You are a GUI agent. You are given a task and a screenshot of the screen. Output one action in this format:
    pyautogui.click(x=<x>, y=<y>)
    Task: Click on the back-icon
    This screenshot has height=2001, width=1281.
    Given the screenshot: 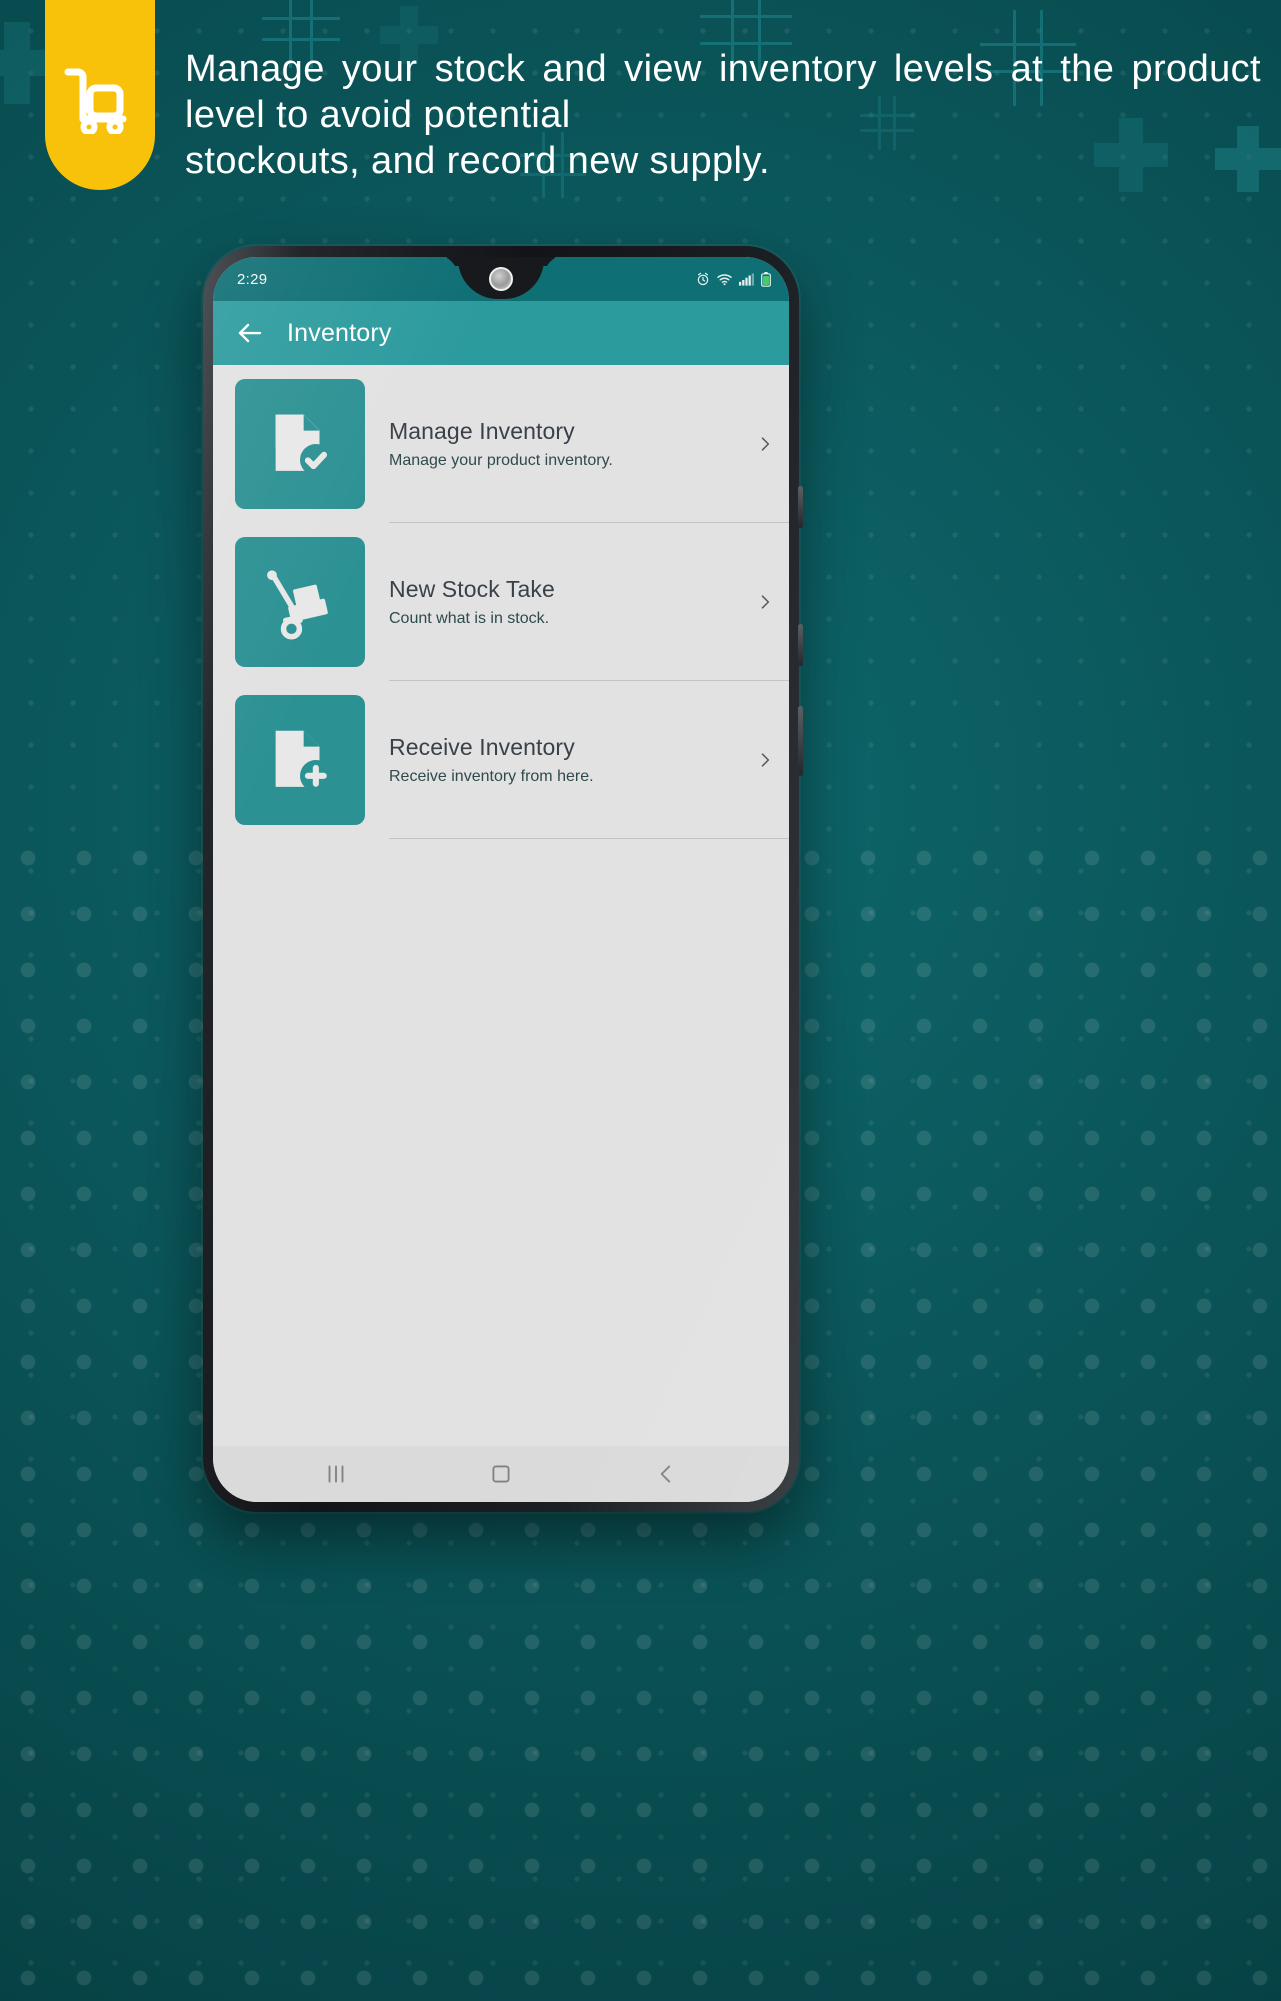 What is the action you would take?
    pyautogui.click(x=666, y=1474)
    